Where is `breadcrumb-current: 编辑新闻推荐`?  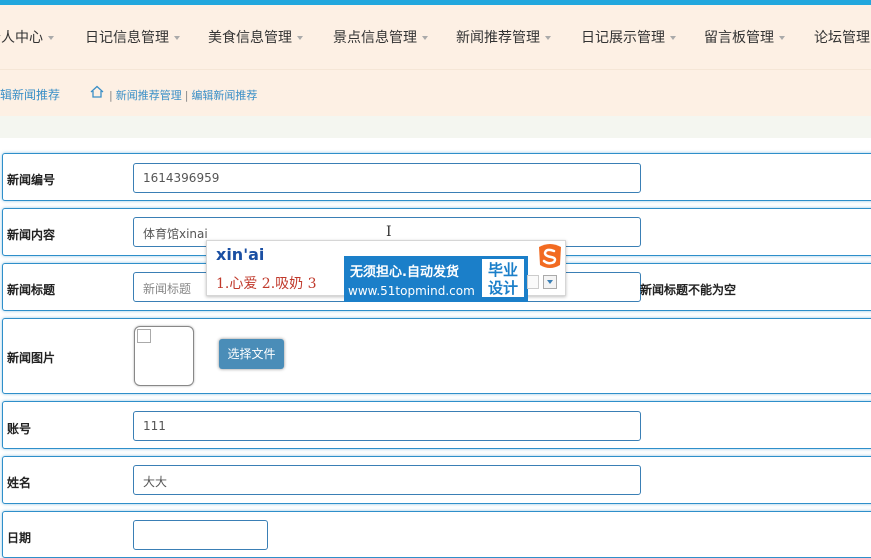 breadcrumb-current: 编辑新闻推荐 is located at coordinates (224, 95).